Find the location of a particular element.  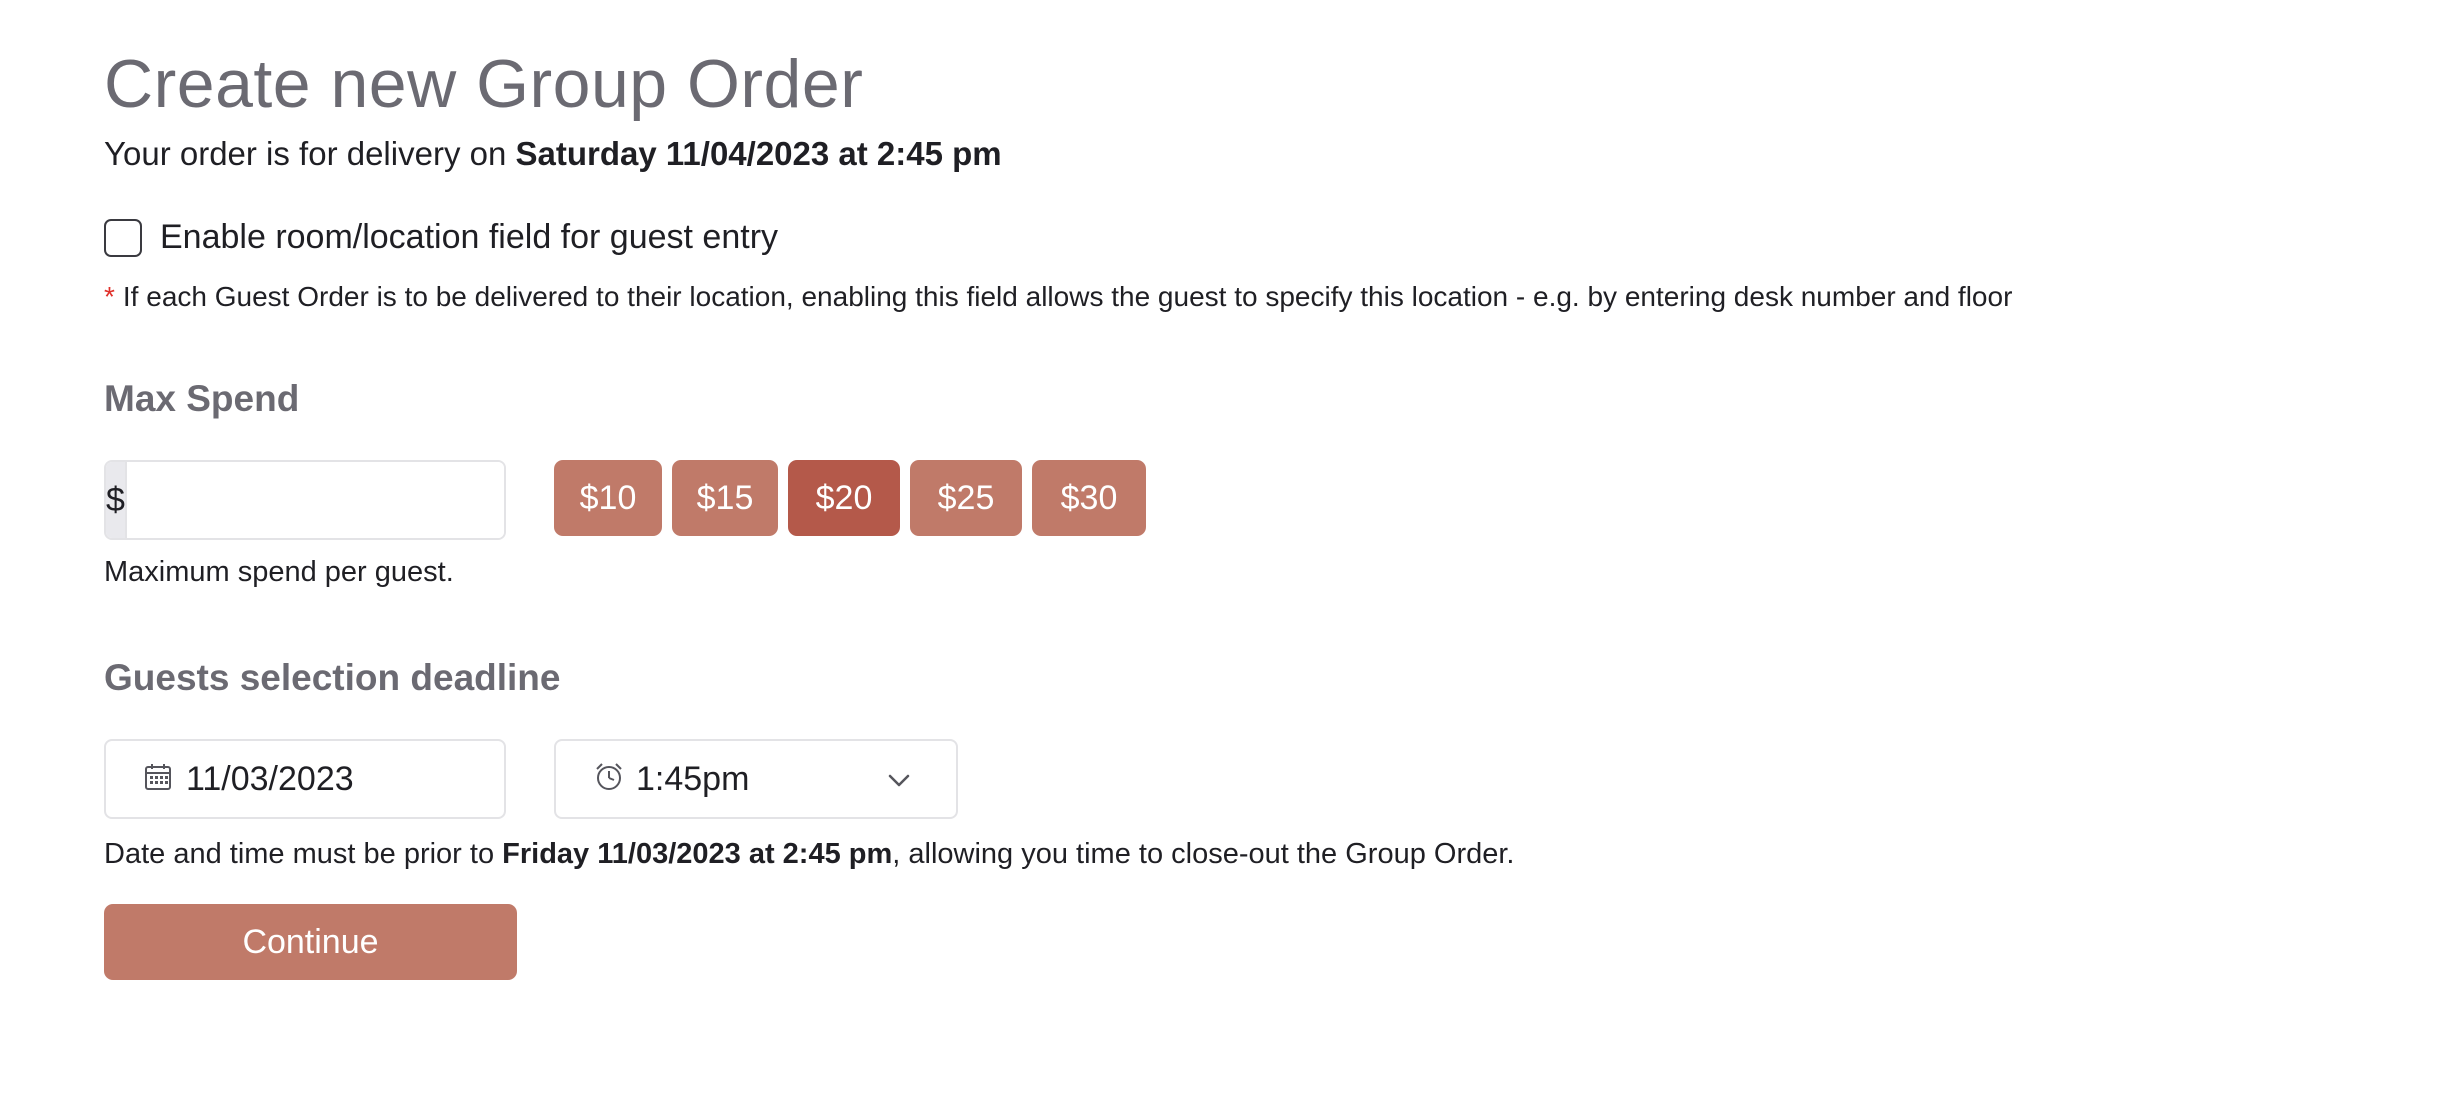

required-marker: * is located at coordinates (109, 296).